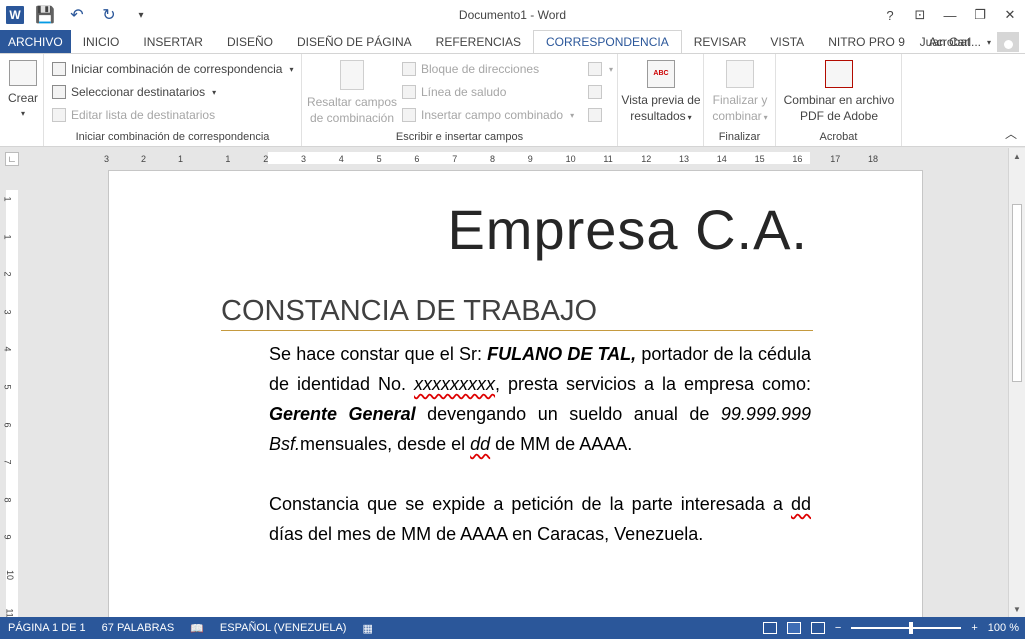 This screenshot has height=639, width=1025. Describe the element at coordinates (504, 158) in the screenshot. I see `horizontal-ruler: ∟ 3 2 1 1 2 3 4 5 6 7 8 9 10 11 12 13 14 15 16 17 18` at that location.